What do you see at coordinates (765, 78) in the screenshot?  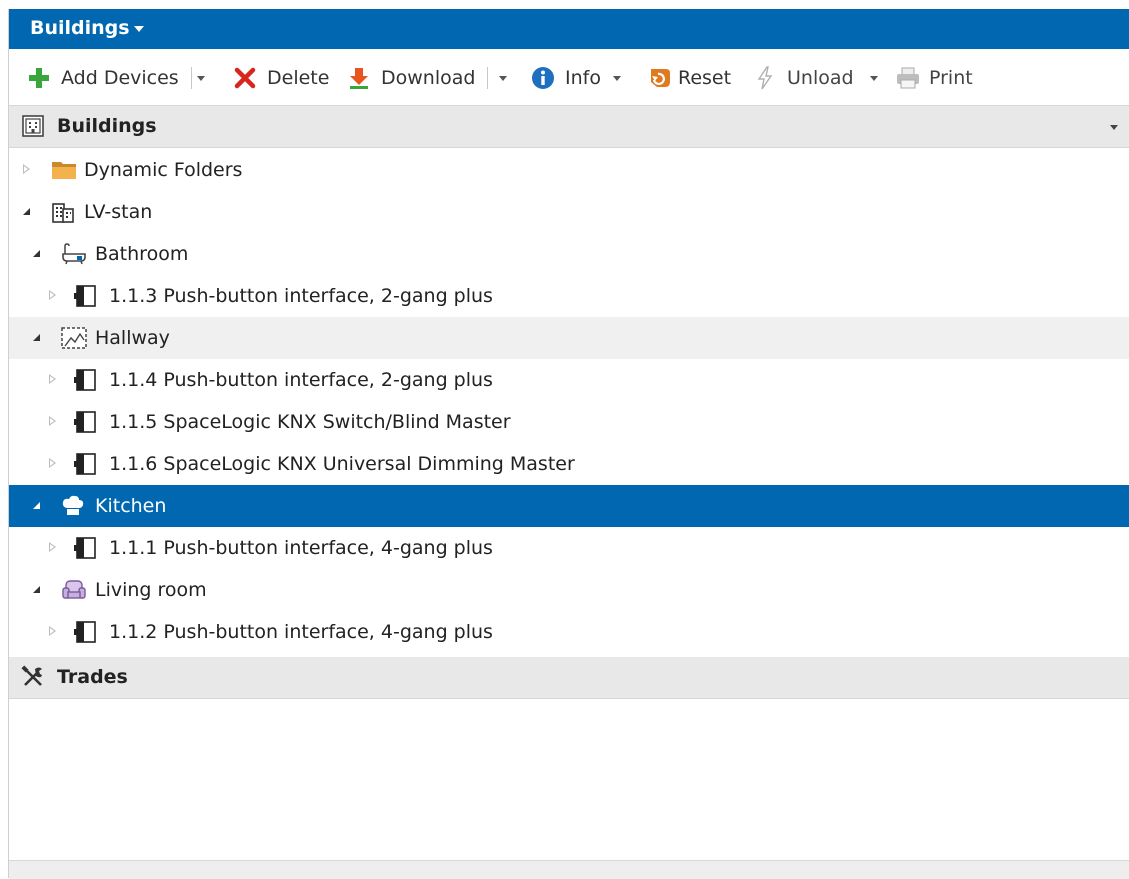 I see `lightning-icon` at bounding box center [765, 78].